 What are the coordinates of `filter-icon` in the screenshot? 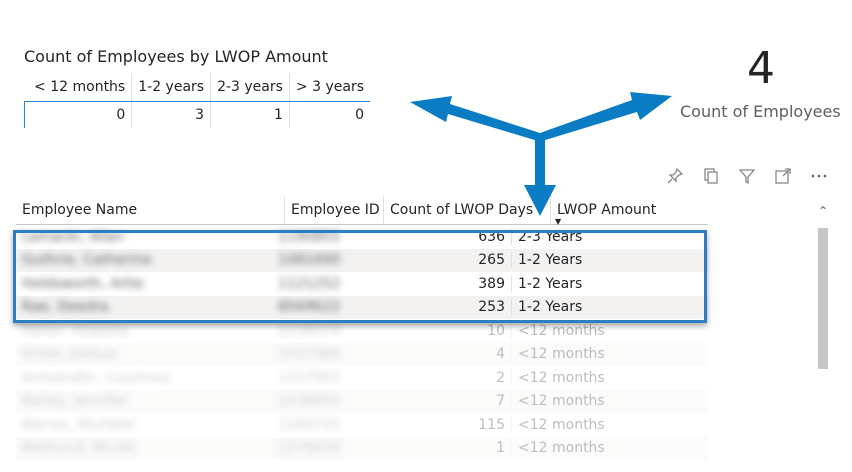 It's located at (747, 176).